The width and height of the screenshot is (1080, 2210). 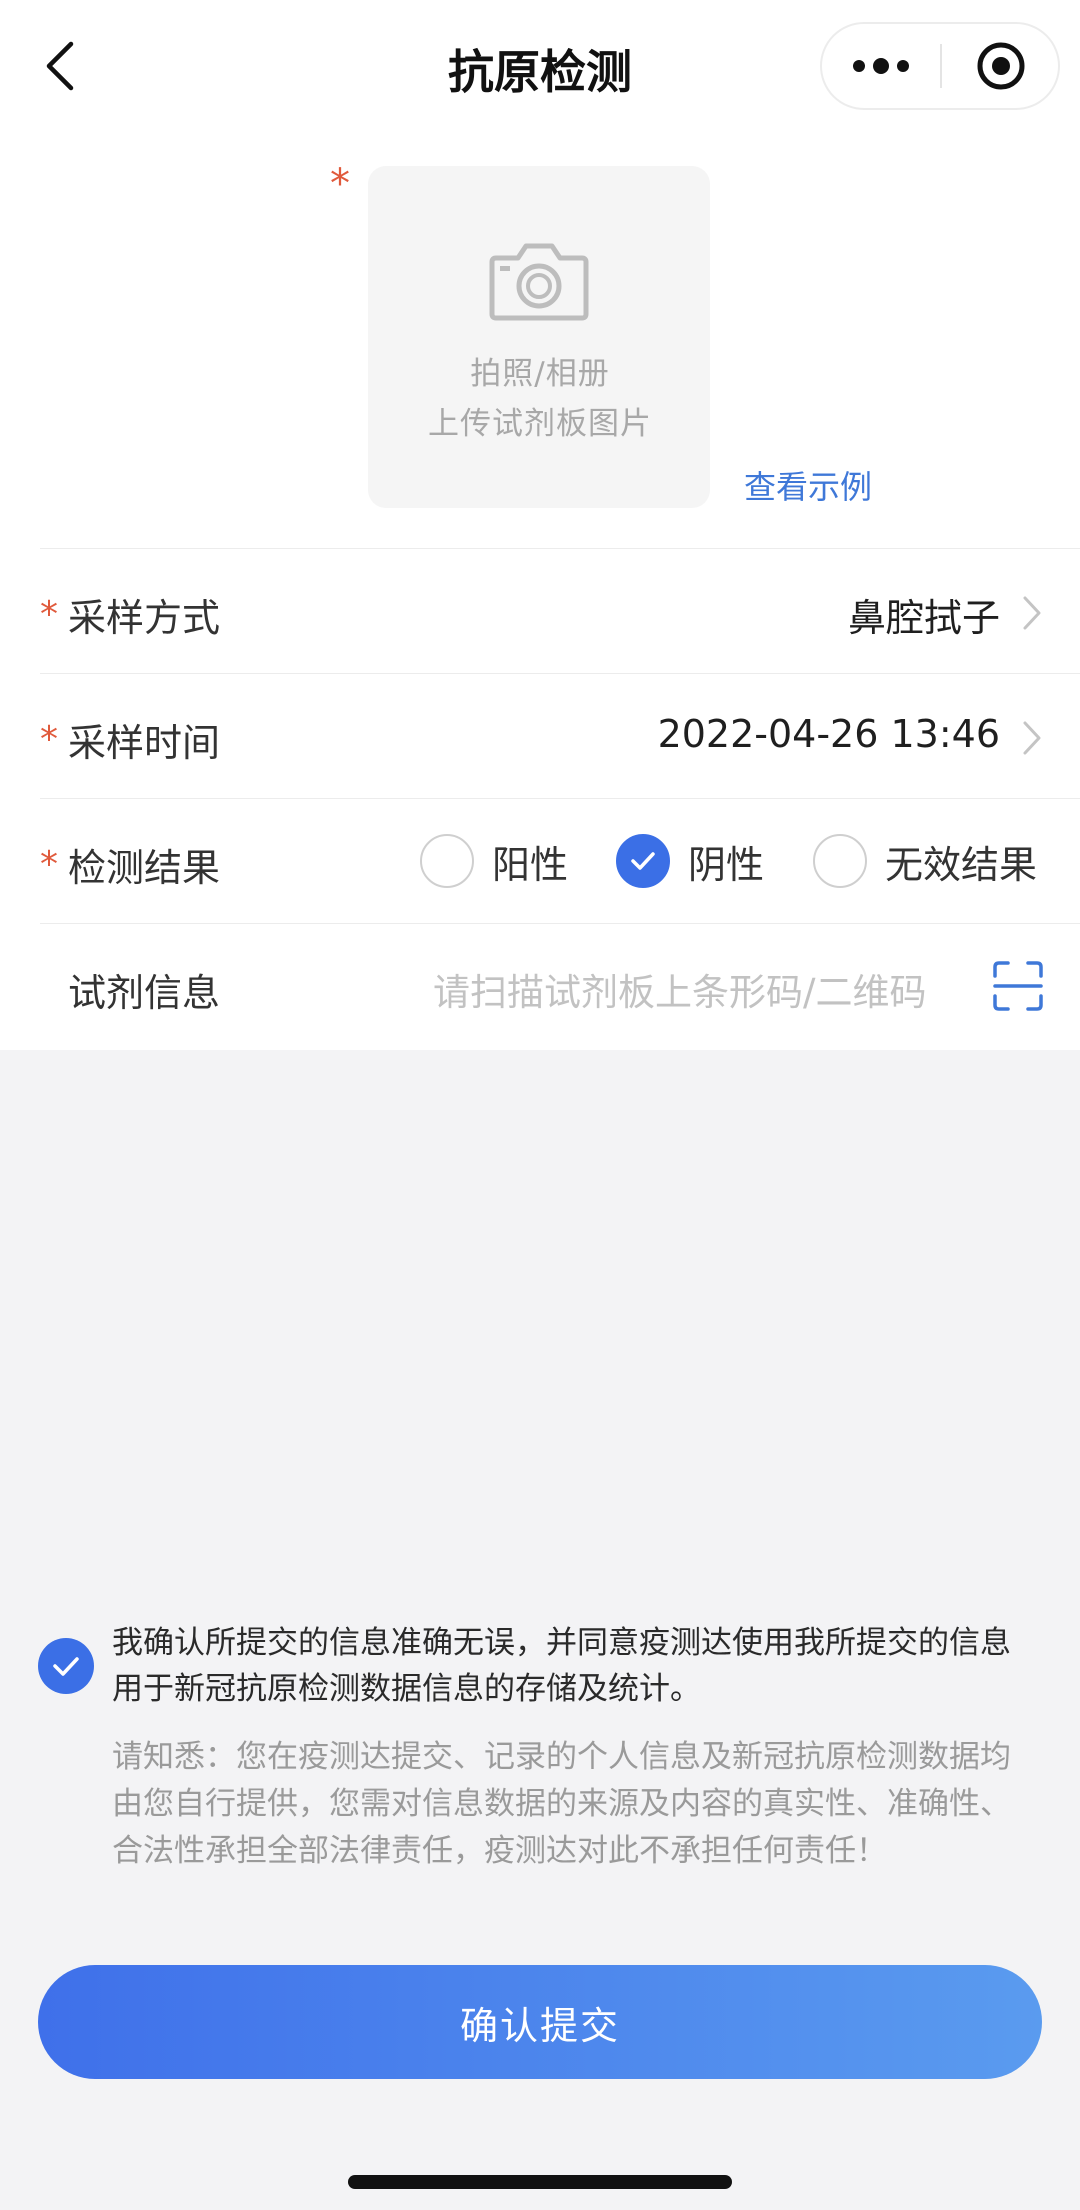 What do you see at coordinates (540, 66) in the screenshot?
I see `nav-bar: 抗原检测` at bounding box center [540, 66].